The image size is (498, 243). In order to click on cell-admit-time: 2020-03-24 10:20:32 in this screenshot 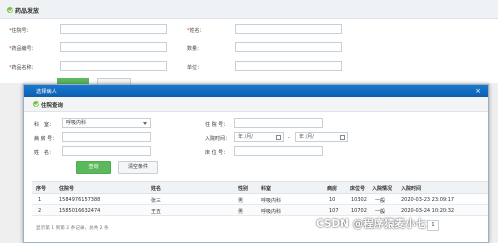, I will do `click(428, 211)`.